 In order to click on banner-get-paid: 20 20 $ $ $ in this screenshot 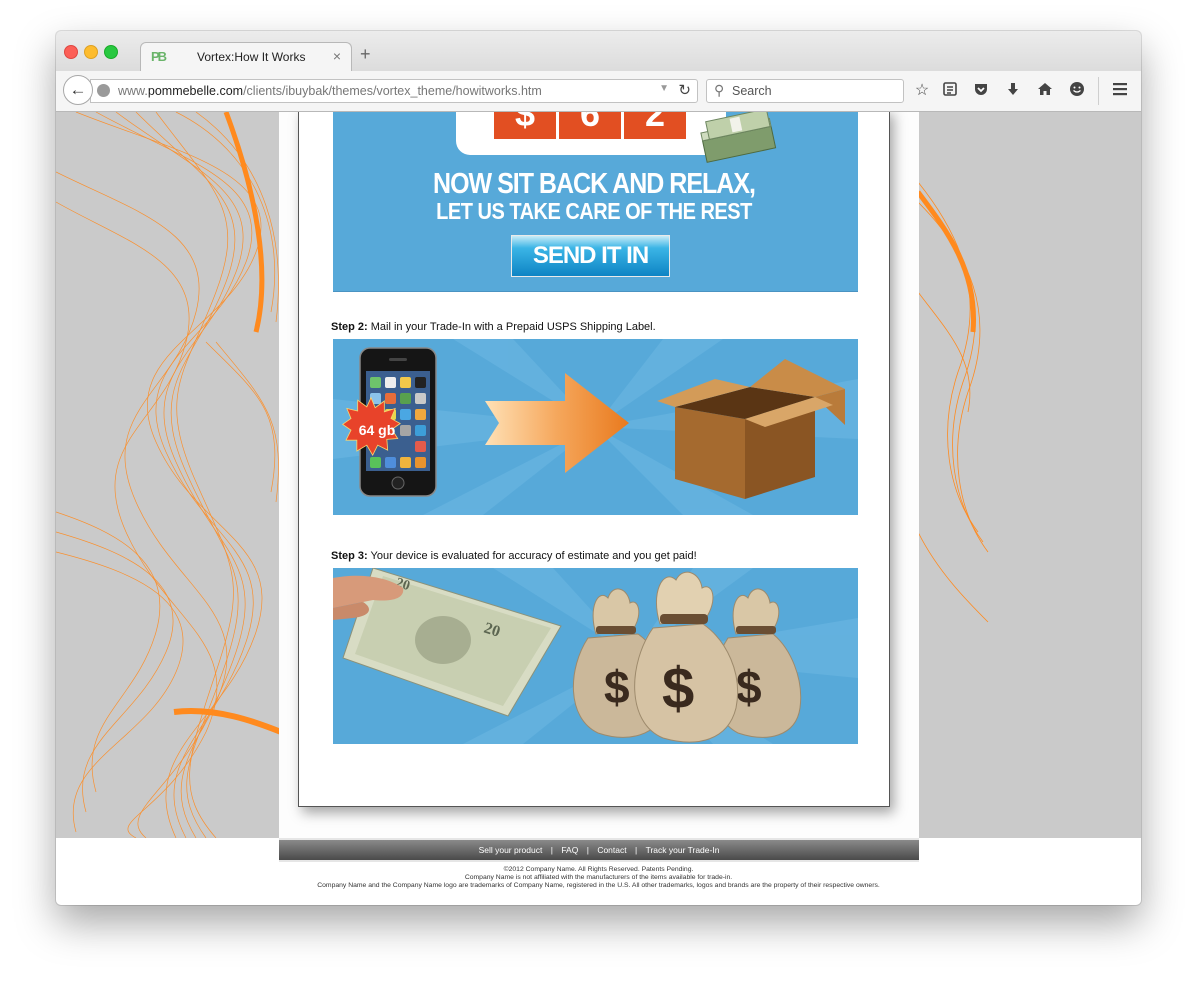, I will do `click(595, 656)`.